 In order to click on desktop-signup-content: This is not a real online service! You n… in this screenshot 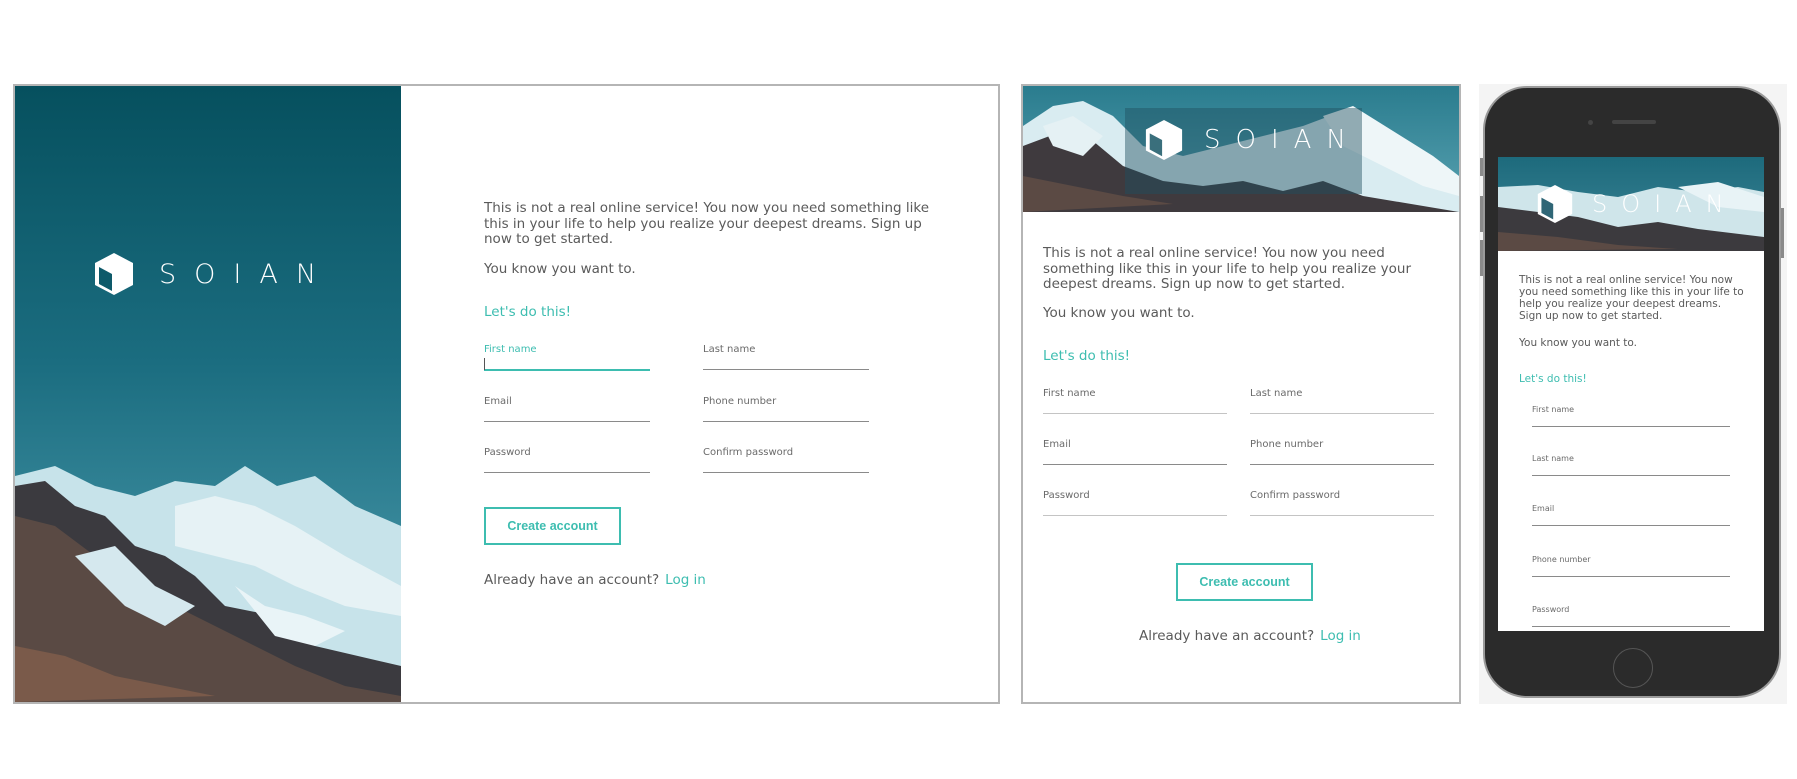, I will do `click(714, 238)`.